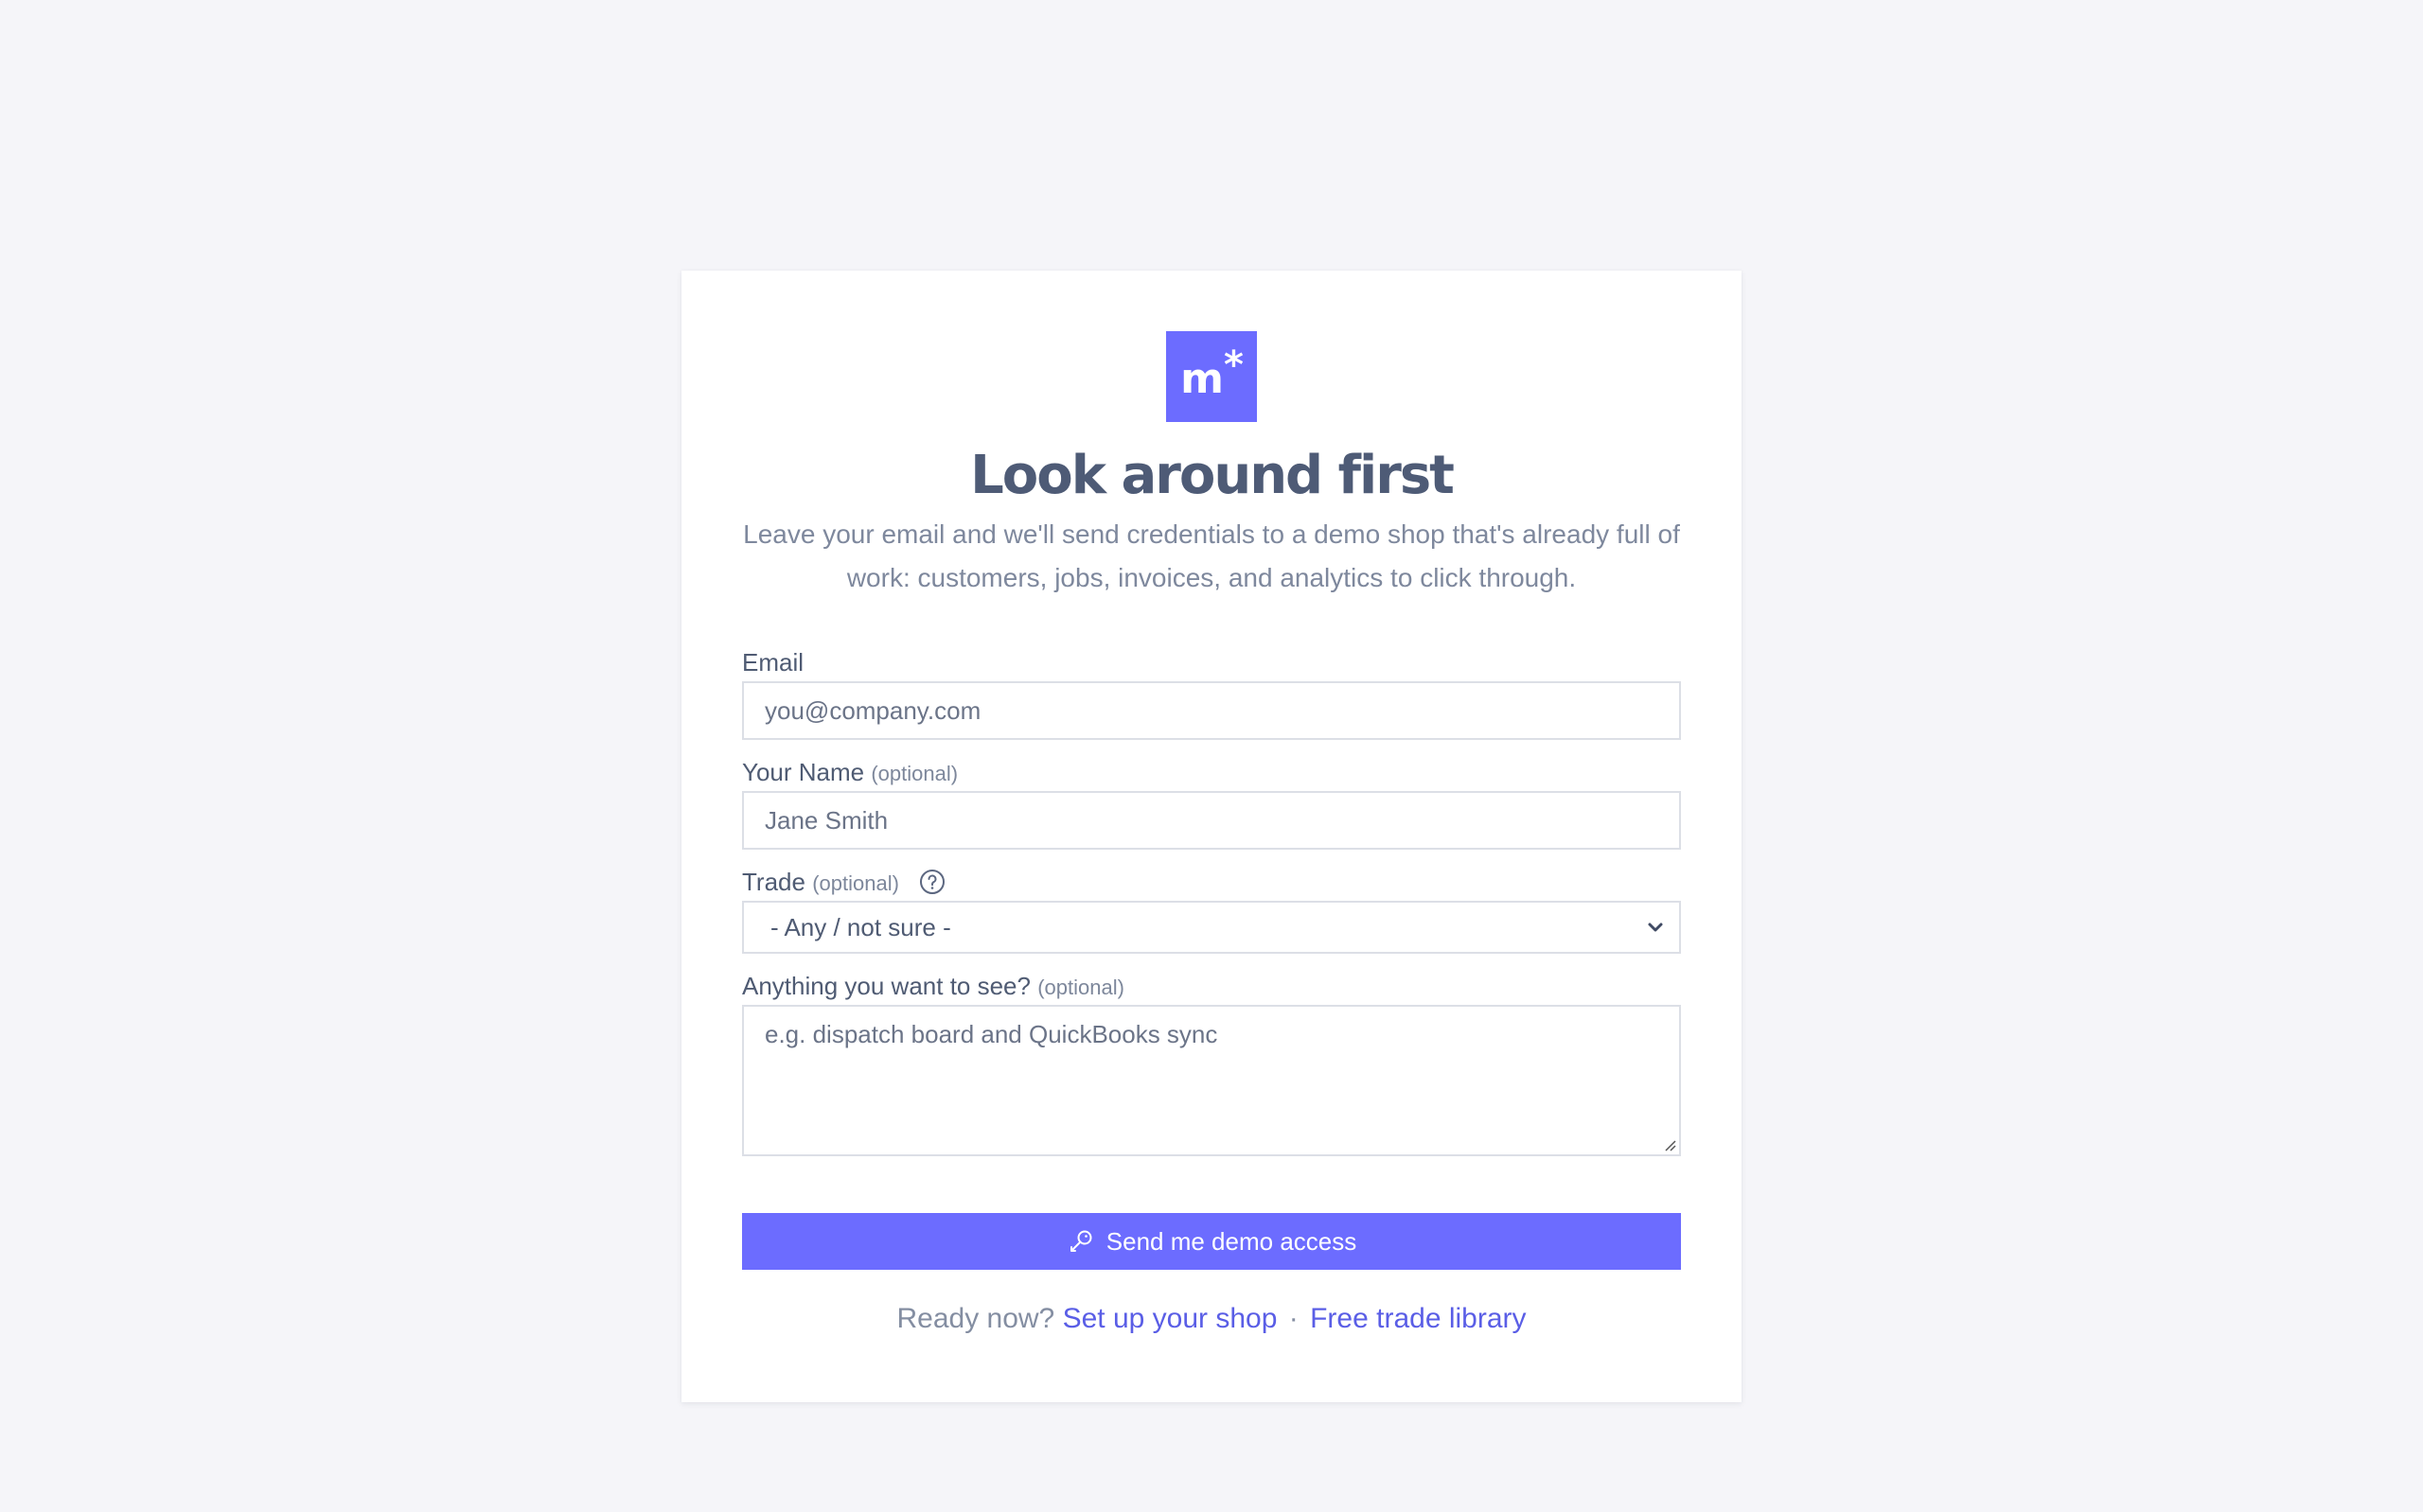  I want to click on send-demo-access-button: Send me demo access, so click(1211, 1241).